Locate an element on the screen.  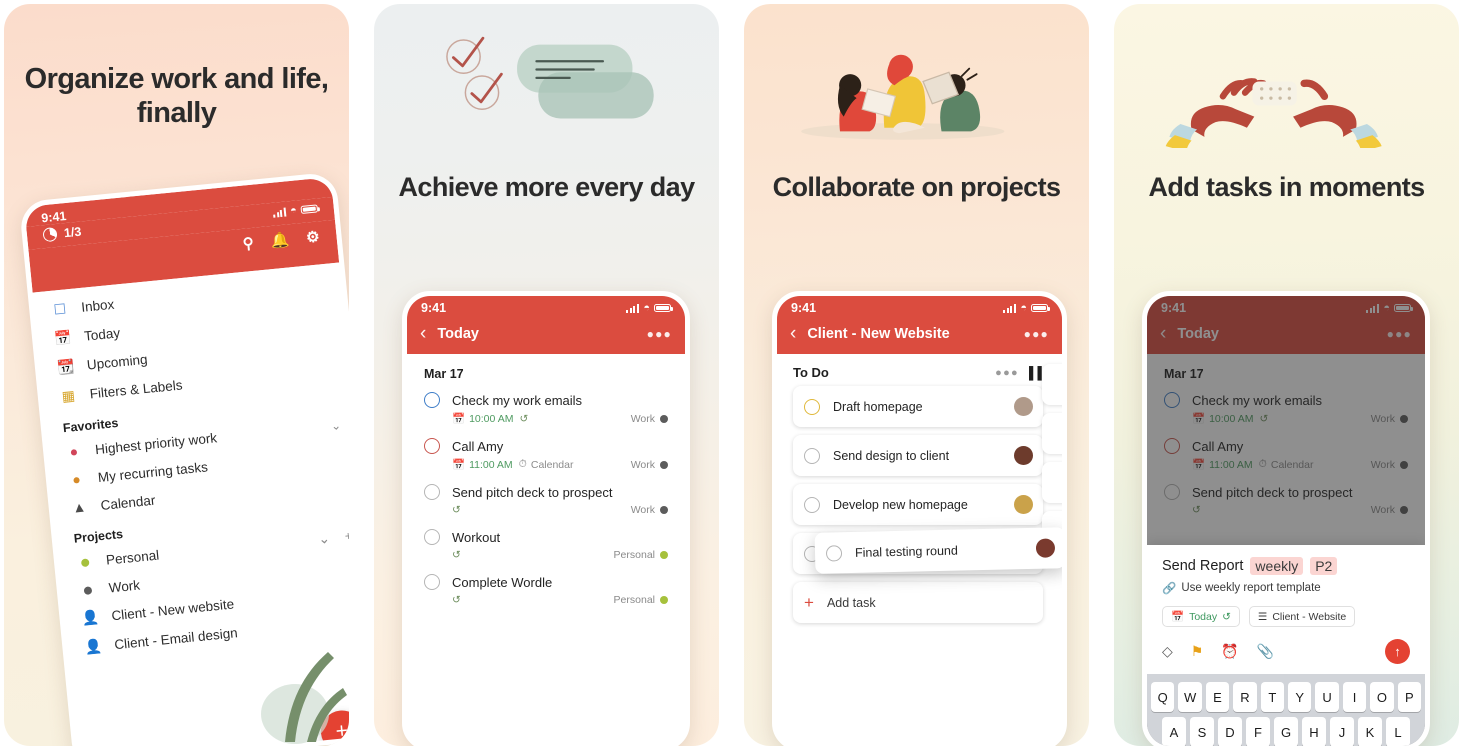
keyboard-row-2: A S D F G H J K L is located at coordinates (1286, 731).